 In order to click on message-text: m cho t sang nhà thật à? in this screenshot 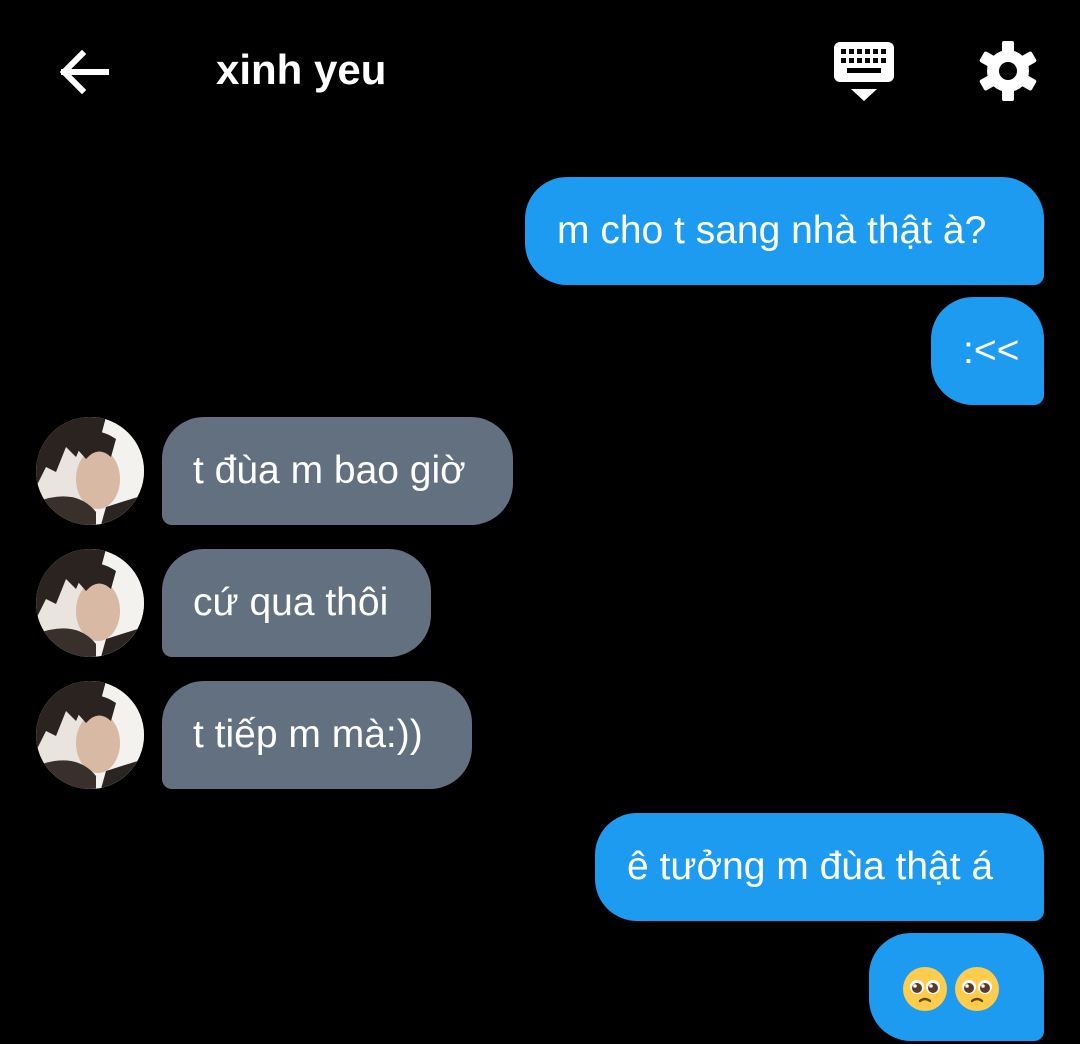, I will do `click(772, 230)`.